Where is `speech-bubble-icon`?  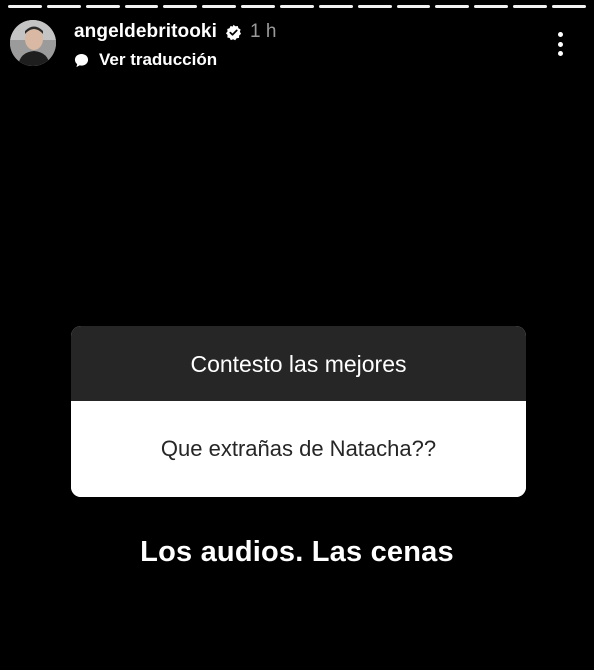 speech-bubble-icon is located at coordinates (81, 60).